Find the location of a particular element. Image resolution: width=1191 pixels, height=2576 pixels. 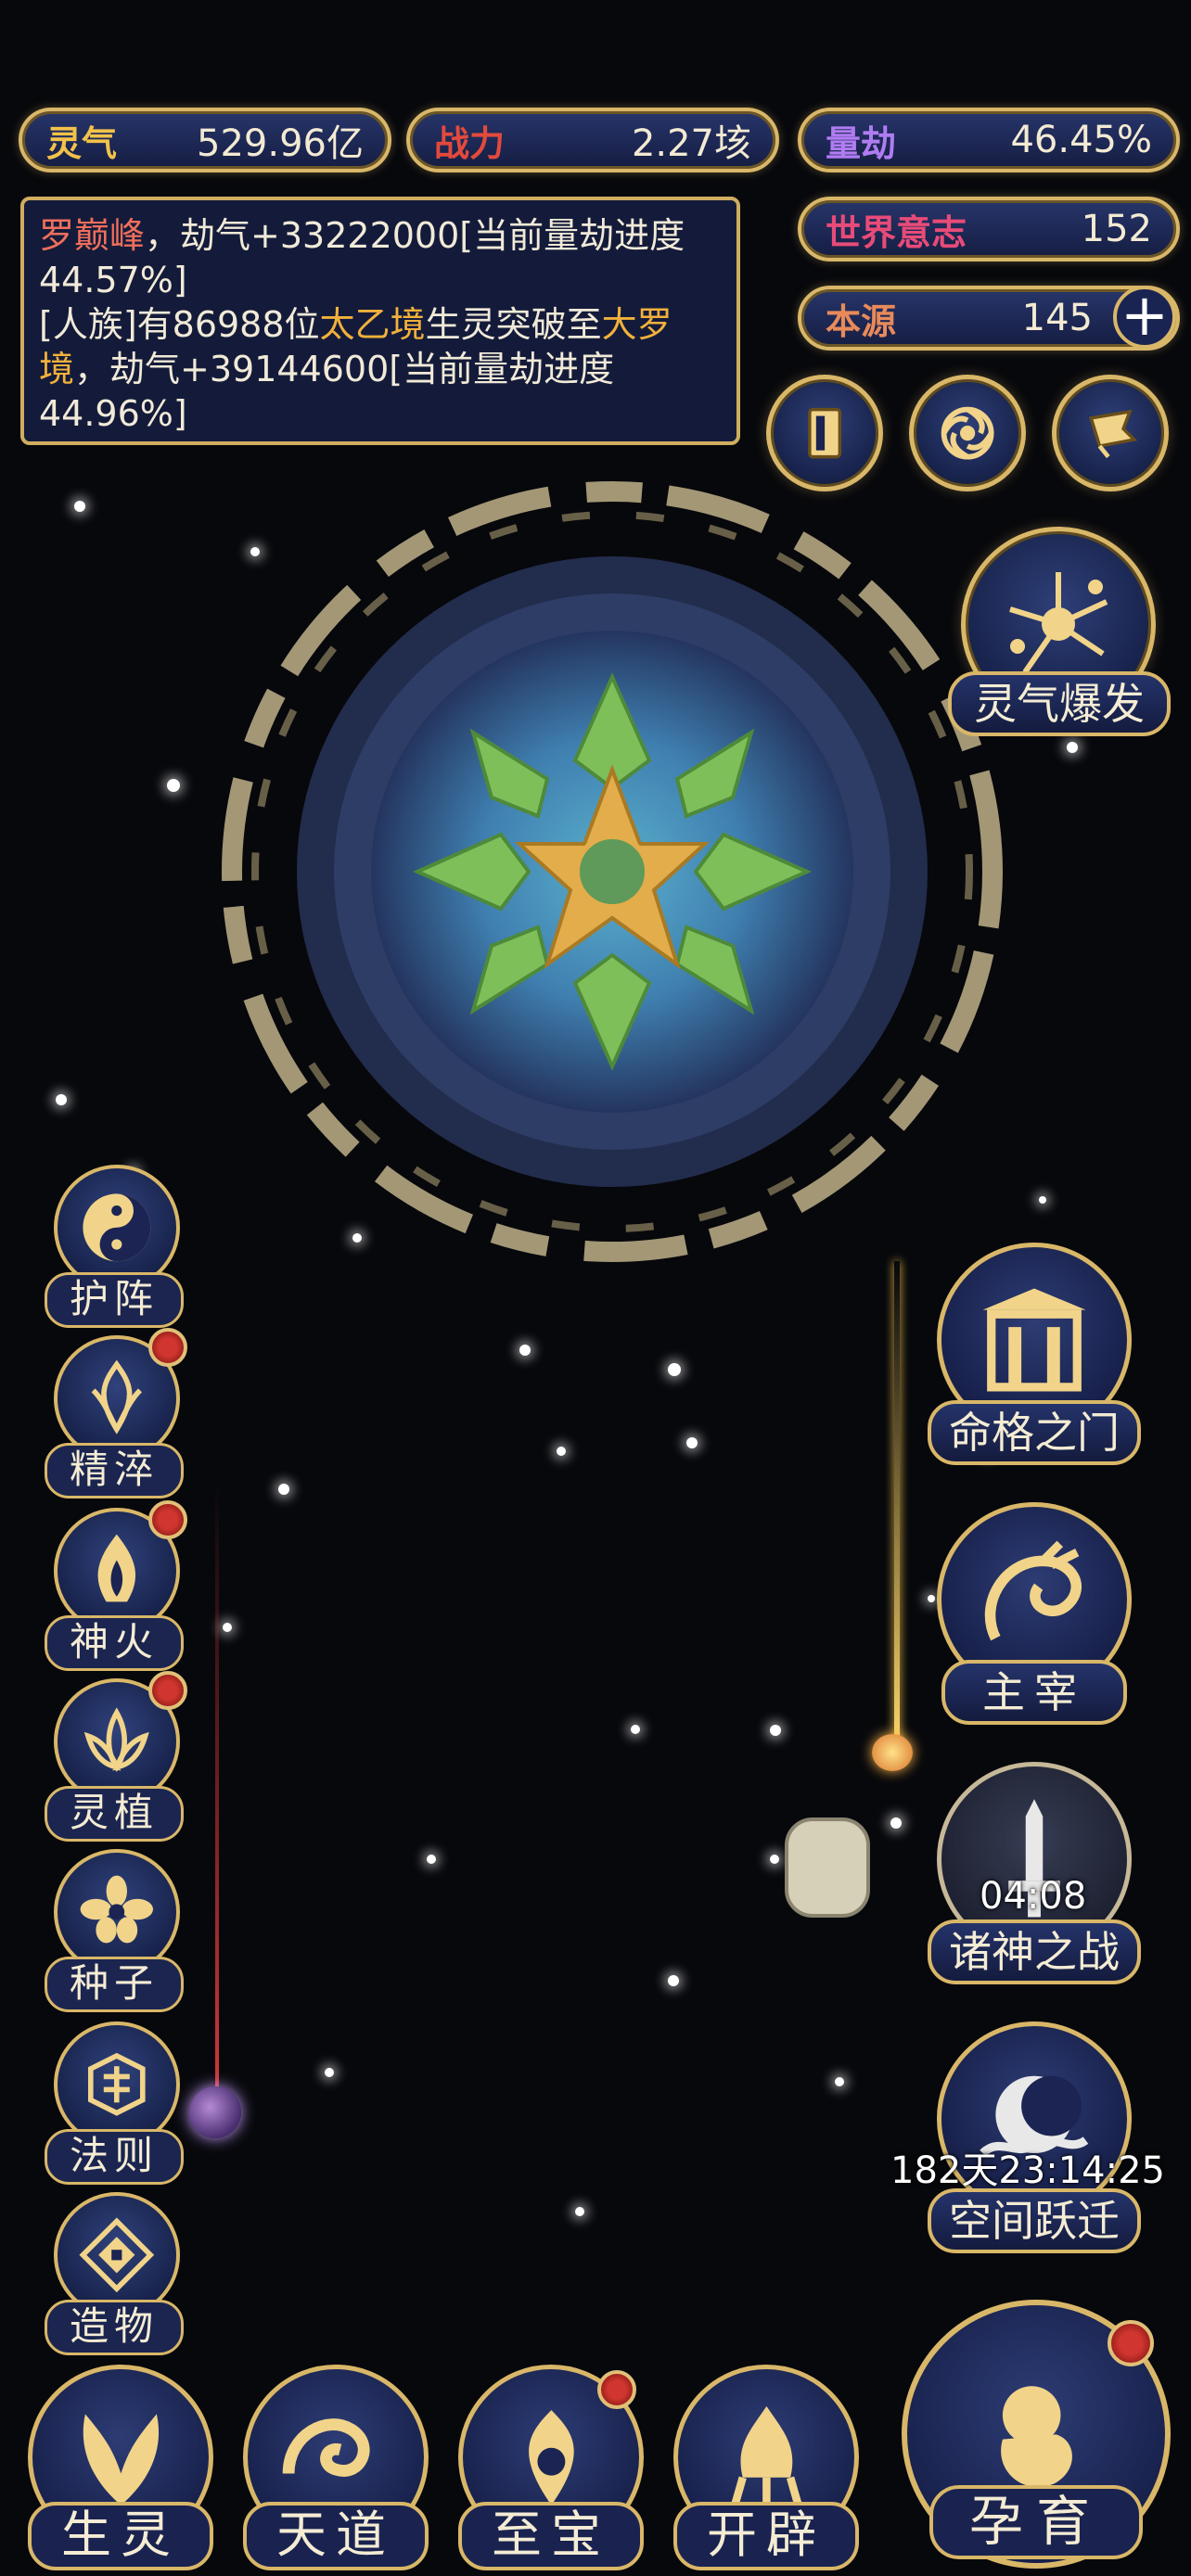

menu-jingcui: 精淬 is located at coordinates (116, 1415).